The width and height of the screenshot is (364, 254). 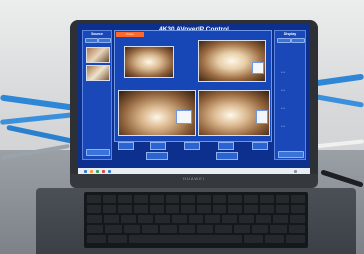 I want to click on display-row-4: ▪ ▪ ▪, so click(x=283, y=126).